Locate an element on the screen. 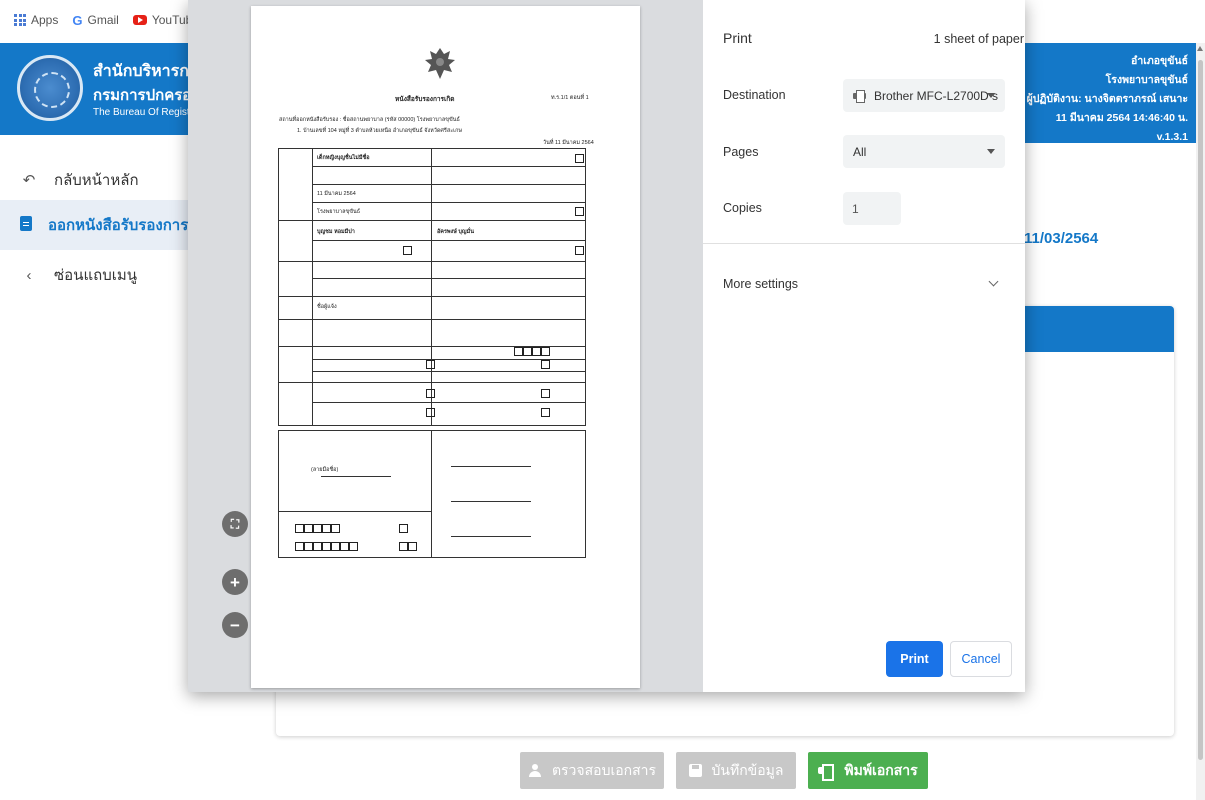 This screenshot has height=800, width=1205. current-date: 11/03/2564 is located at coordinates (1061, 238).